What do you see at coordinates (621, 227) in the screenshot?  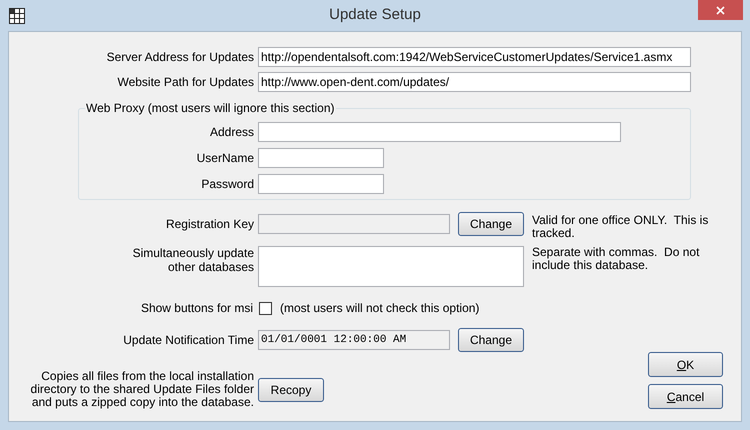 I see `note-text: Valid for one office ONLY. This is tracked.` at bounding box center [621, 227].